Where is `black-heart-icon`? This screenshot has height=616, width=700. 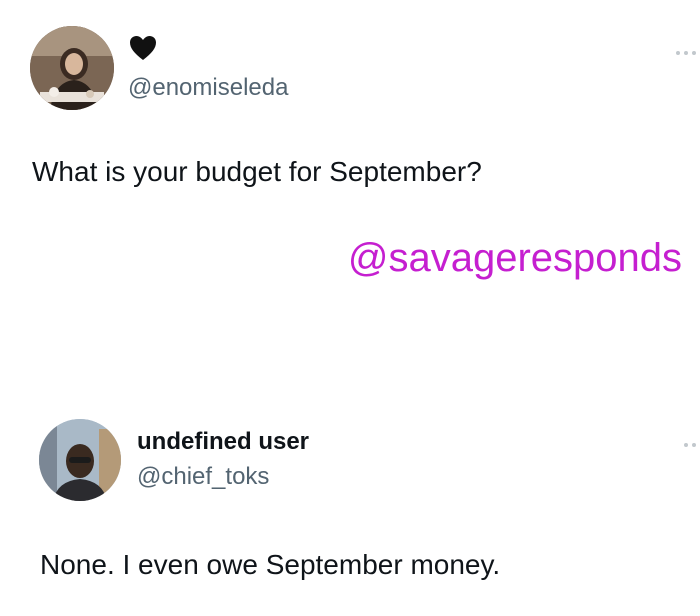
black-heart-icon is located at coordinates (143, 48).